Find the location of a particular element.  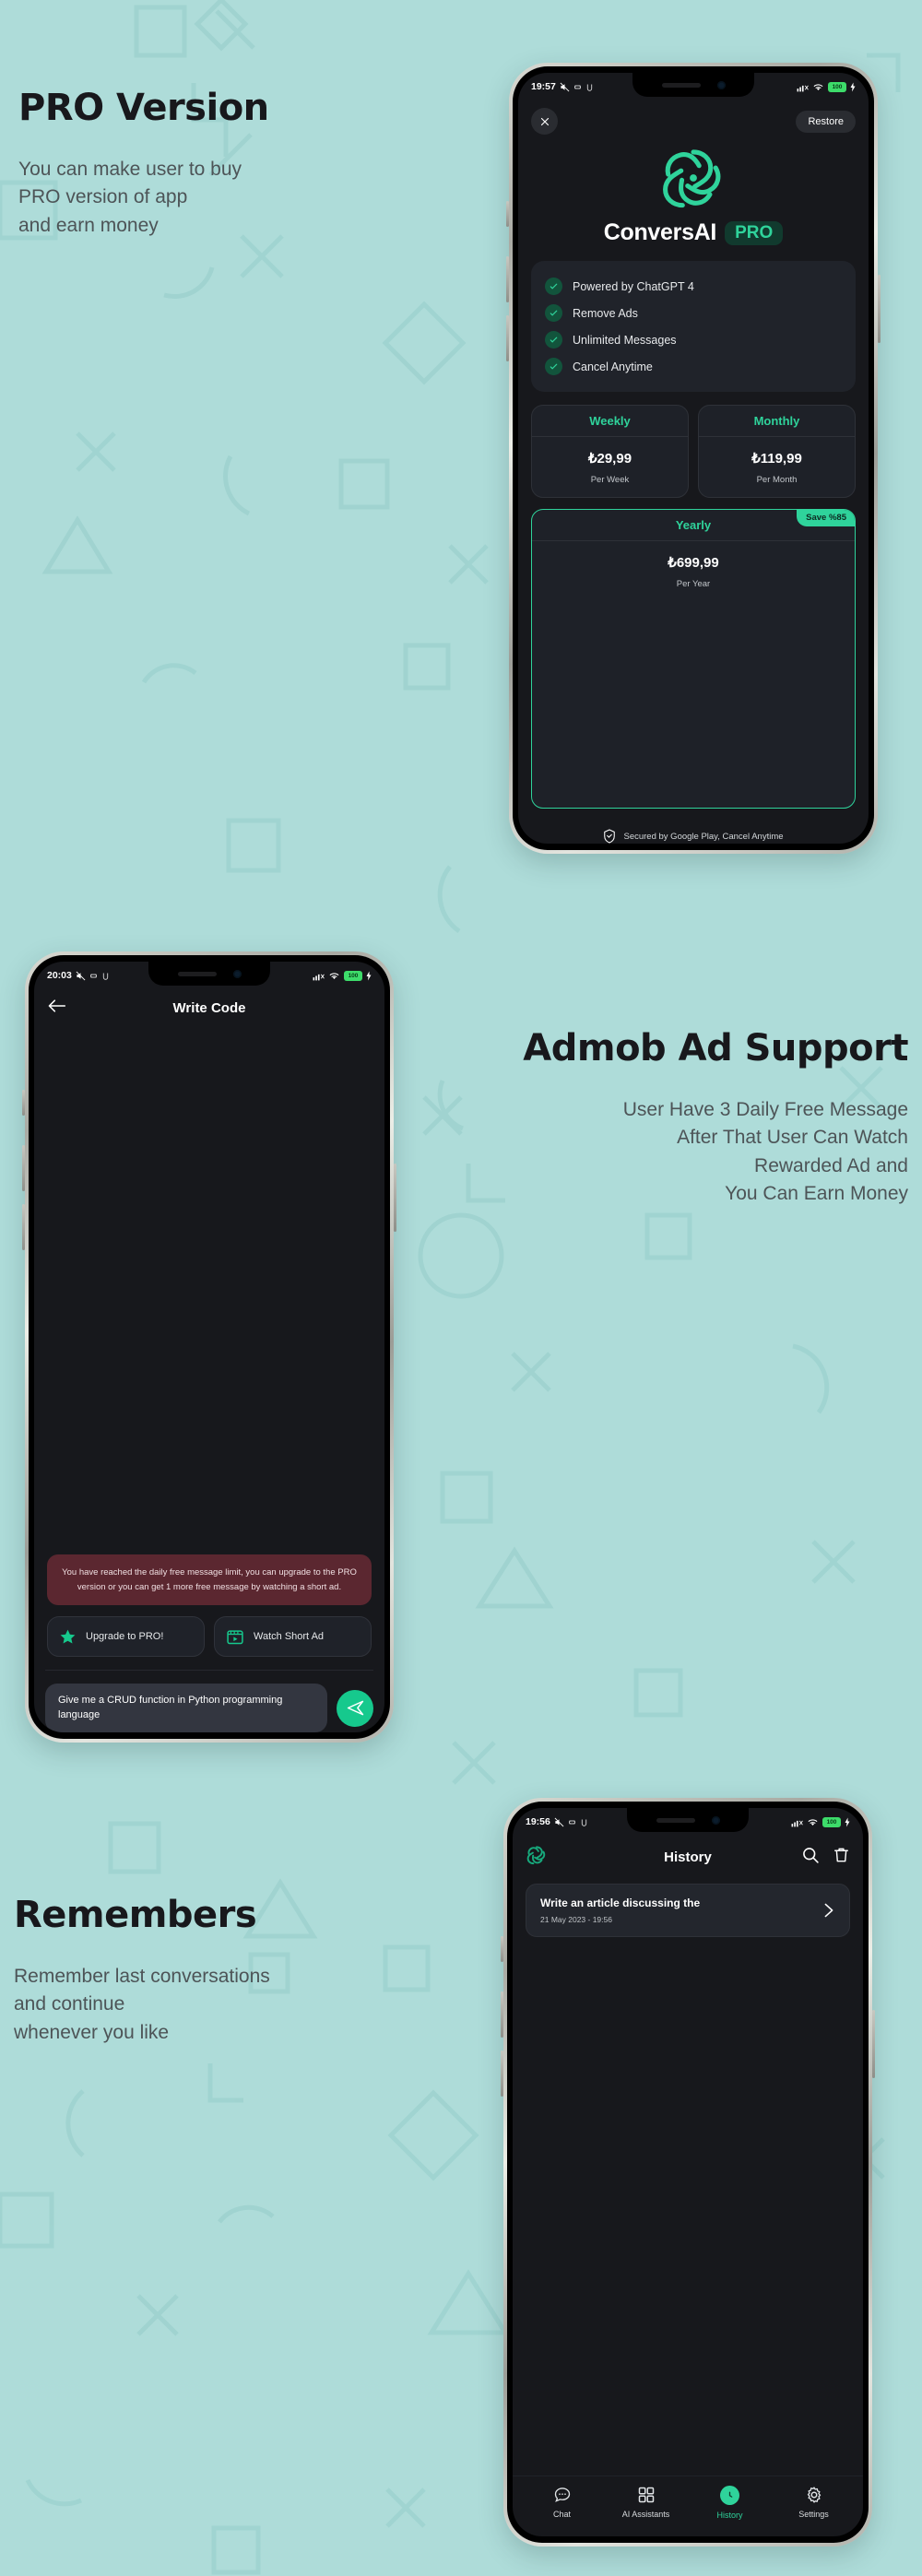

plan-card-yearly: Save %85 Yearly ₺699,99 Per Year is located at coordinates (693, 659).